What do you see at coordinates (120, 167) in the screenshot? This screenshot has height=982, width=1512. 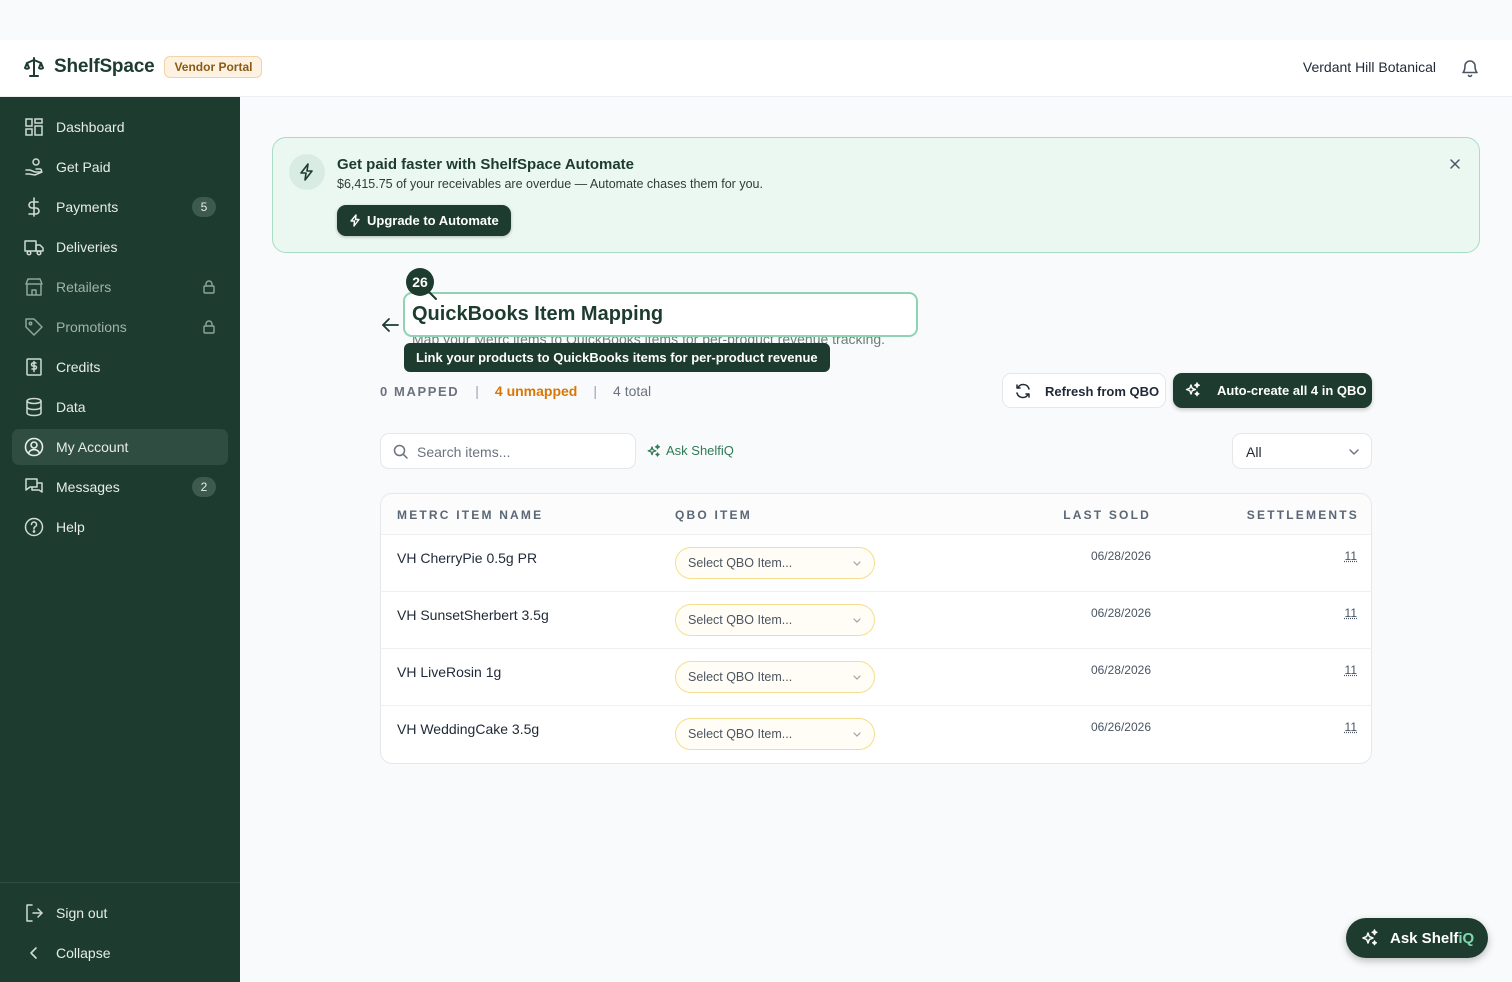 I see `sidebar-item-get-paid: Get Paid` at bounding box center [120, 167].